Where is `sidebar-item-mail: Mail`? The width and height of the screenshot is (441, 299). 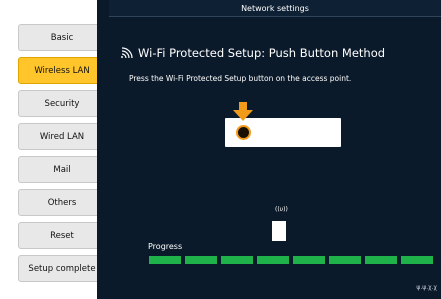 sidebar-item-mail: Mail is located at coordinates (62, 169).